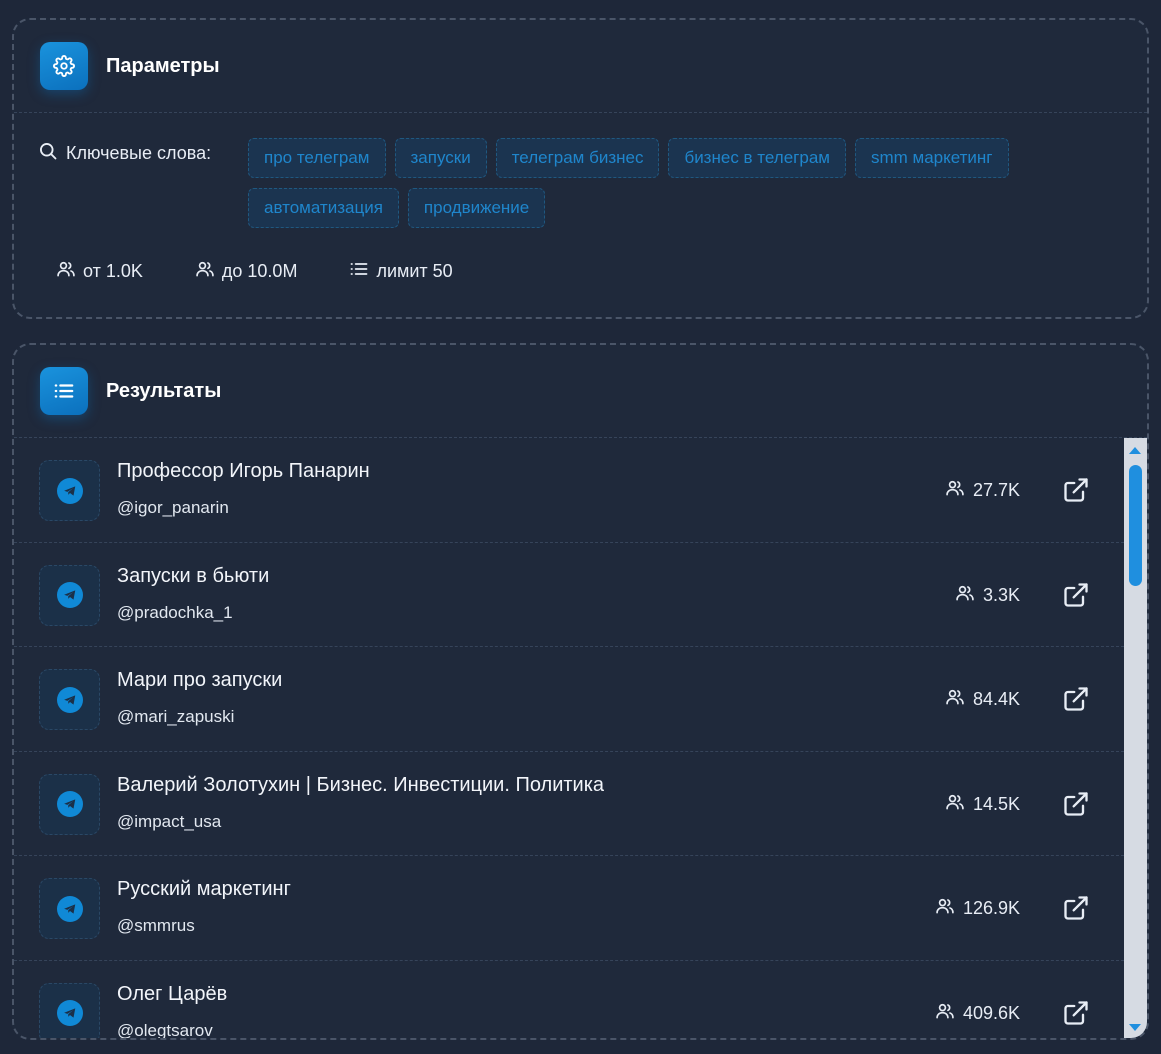 This screenshot has width=1161, height=1054. I want to click on result-row: Мари про запуски @mari_zapuski 84.4K, so click(569, 699).